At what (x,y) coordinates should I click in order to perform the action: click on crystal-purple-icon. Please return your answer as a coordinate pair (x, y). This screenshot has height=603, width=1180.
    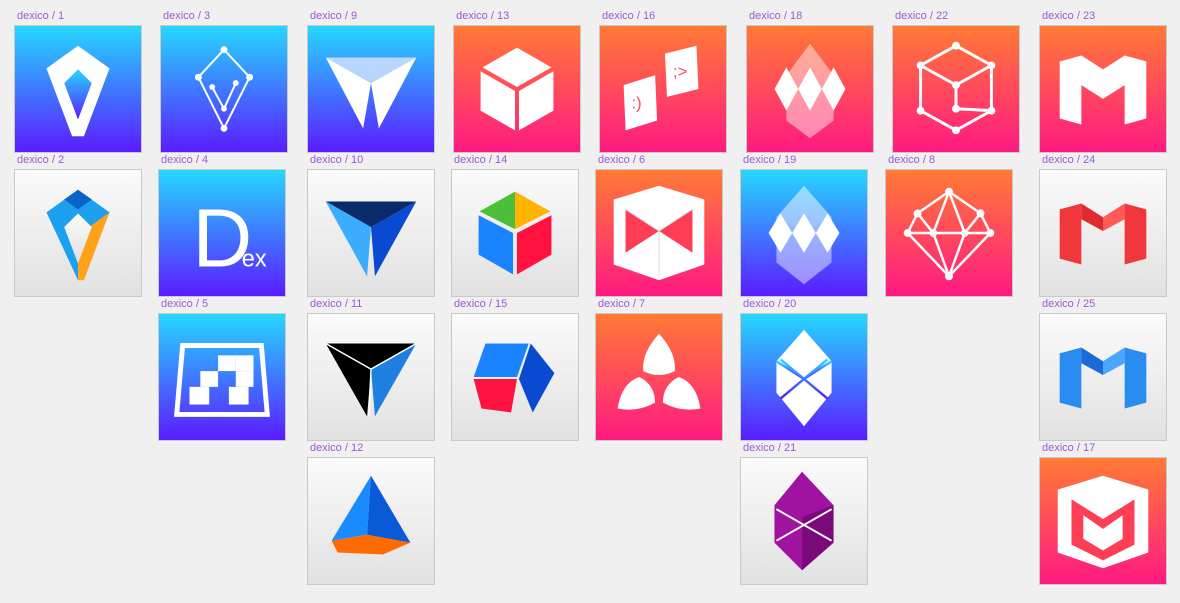
    Looking at the image, I should click on (804, 521).